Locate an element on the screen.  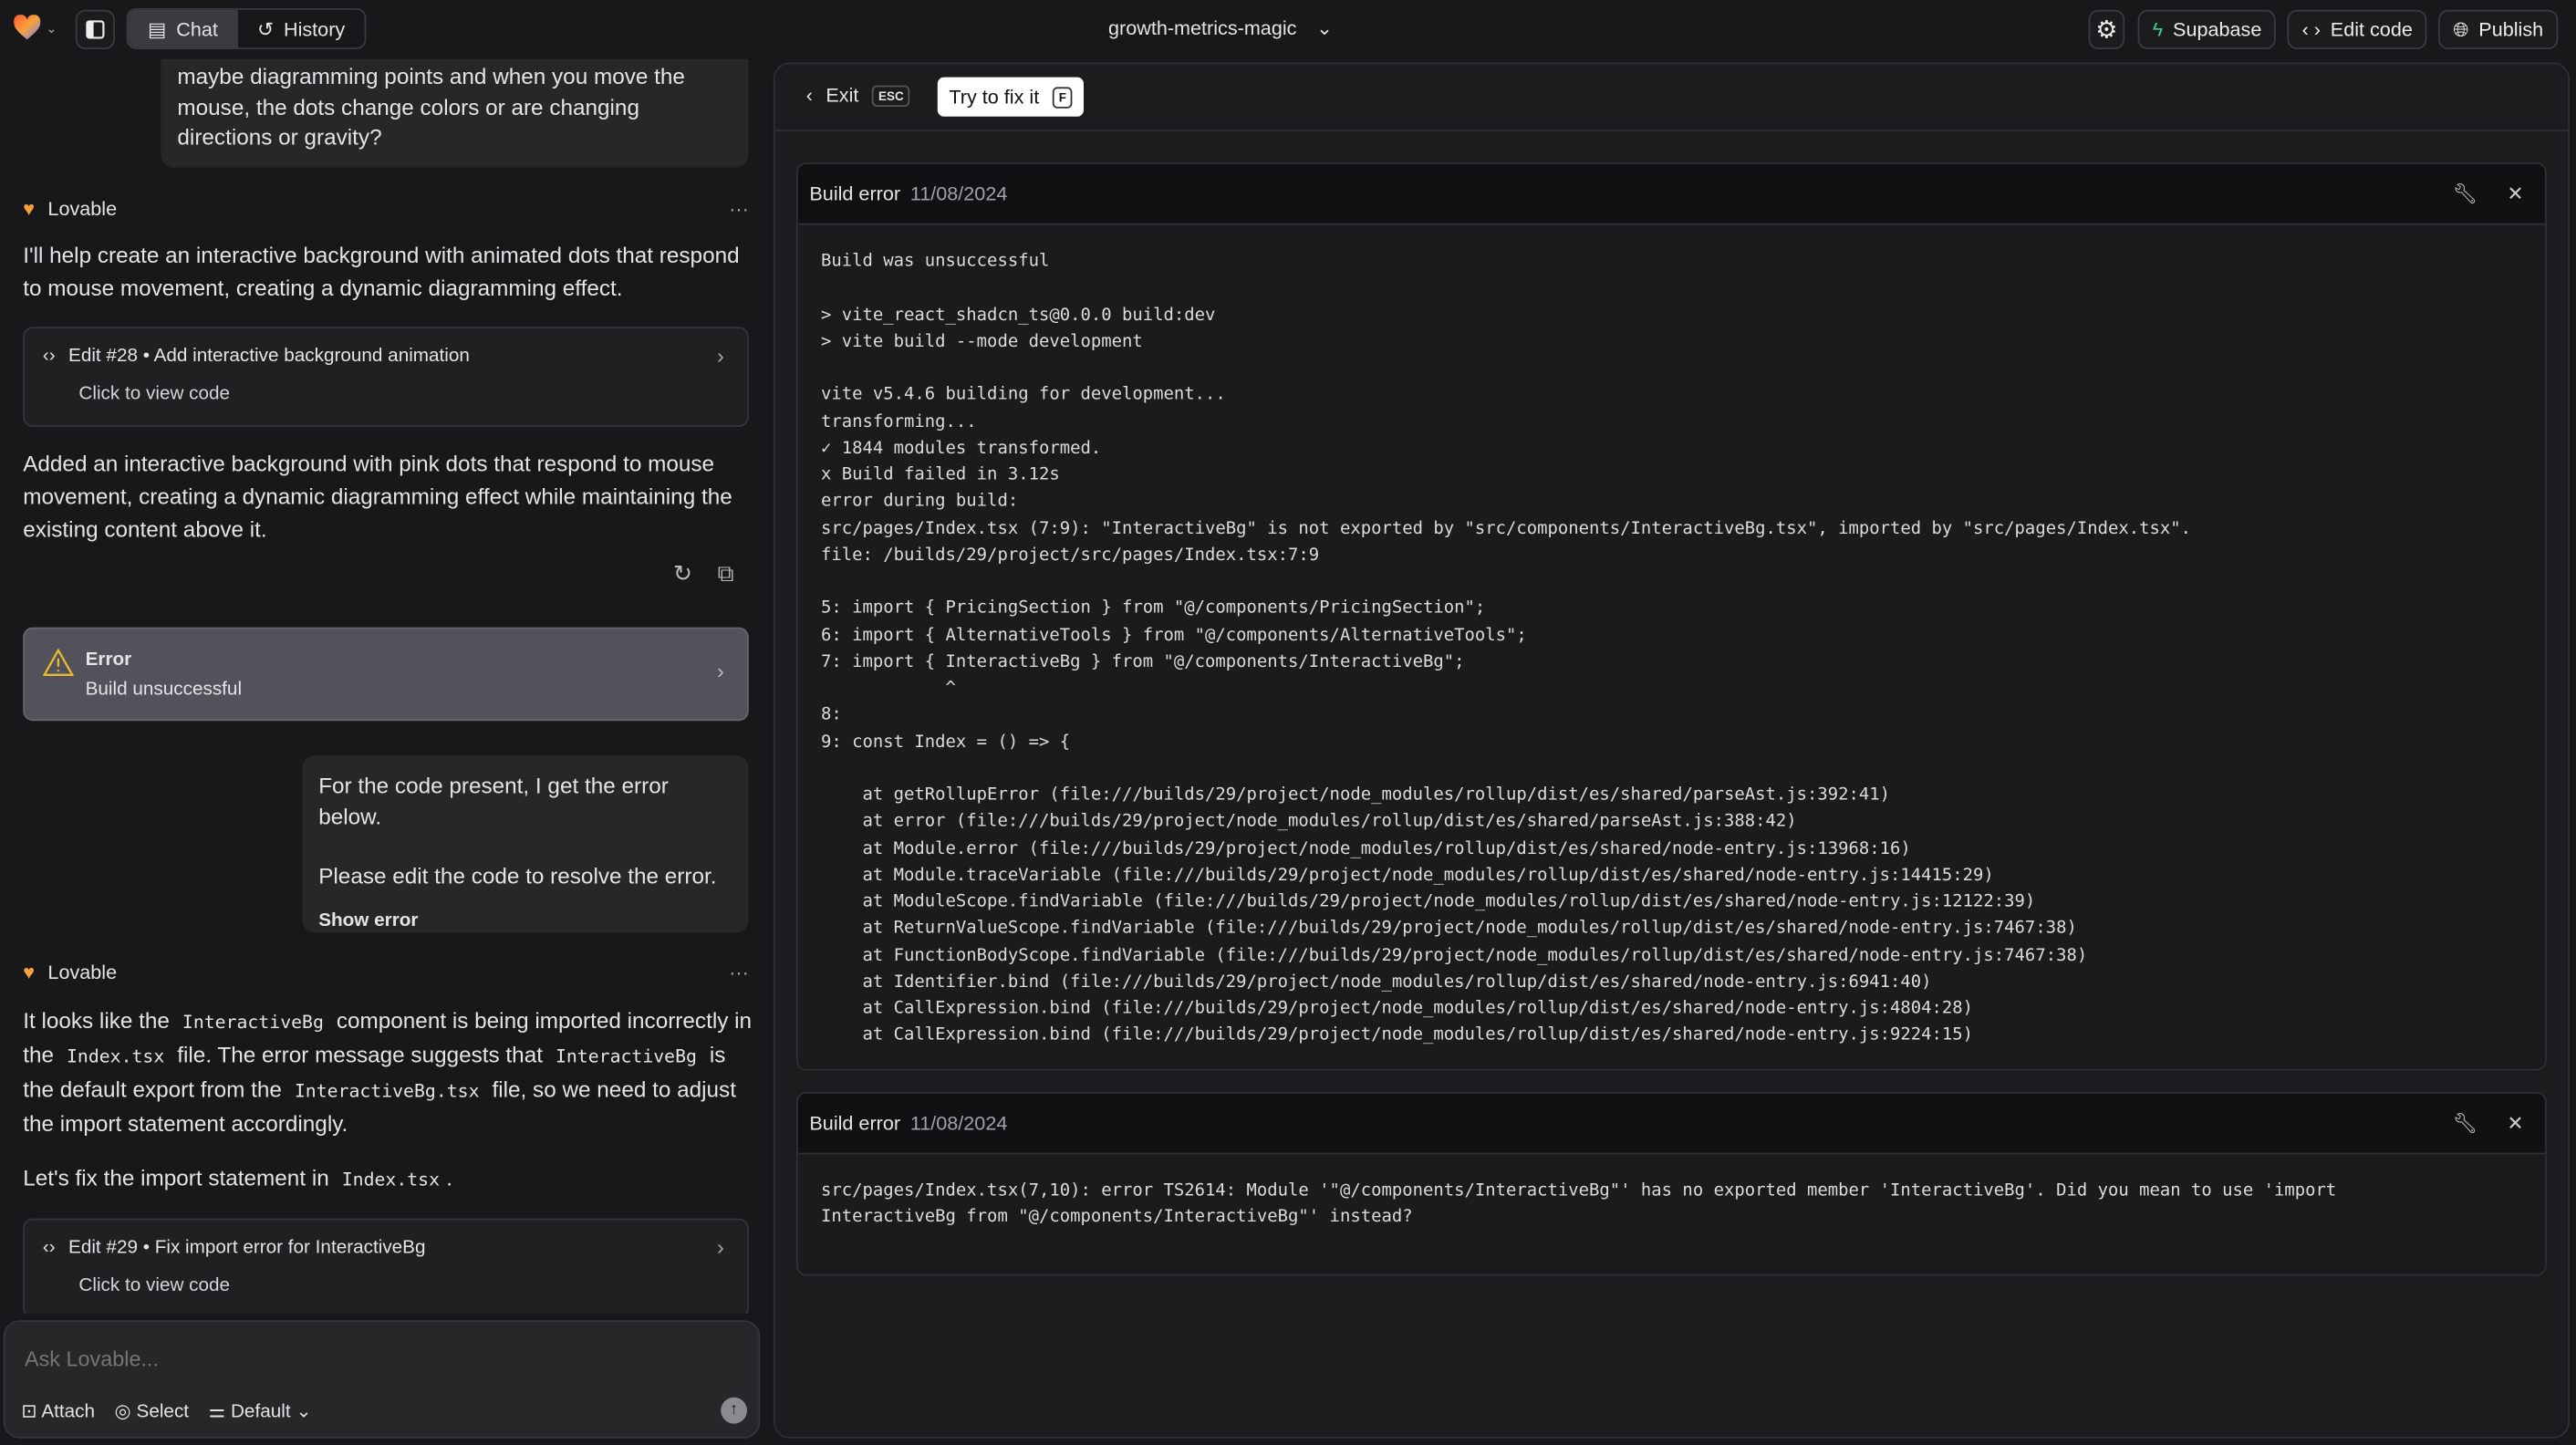
sliders-icon: ⚌ is located at coordinates (217, 1412).